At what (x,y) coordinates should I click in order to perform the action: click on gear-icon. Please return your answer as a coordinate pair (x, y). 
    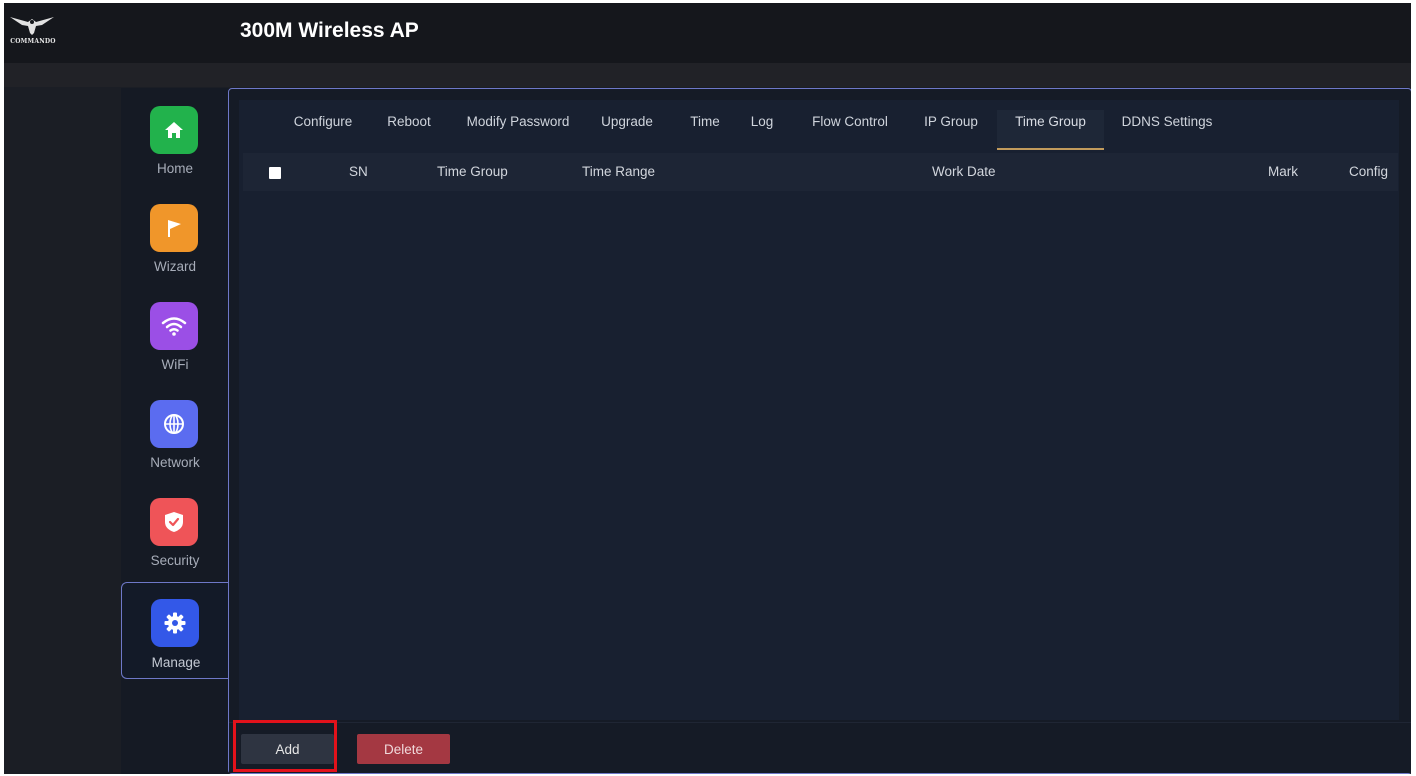
    Looking at the image, I should click on (175, 623).